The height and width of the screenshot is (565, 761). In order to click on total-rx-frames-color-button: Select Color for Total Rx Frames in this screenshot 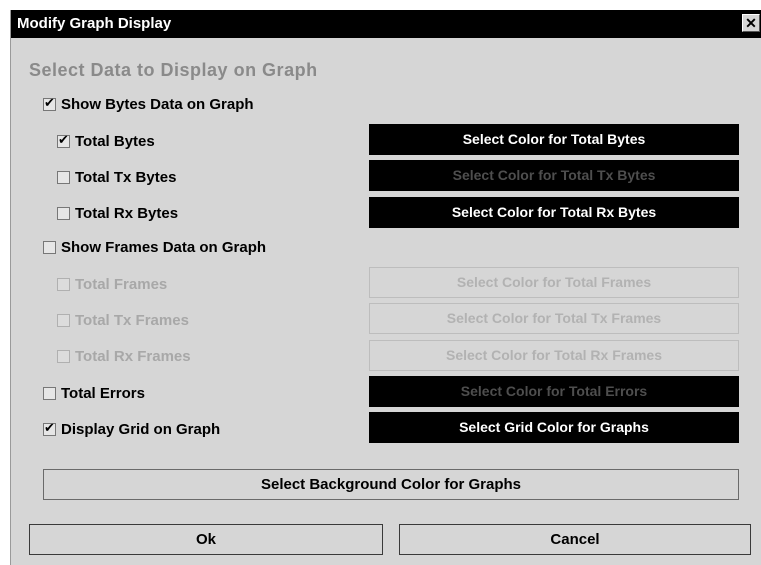, I will do `click(554, 355)`.